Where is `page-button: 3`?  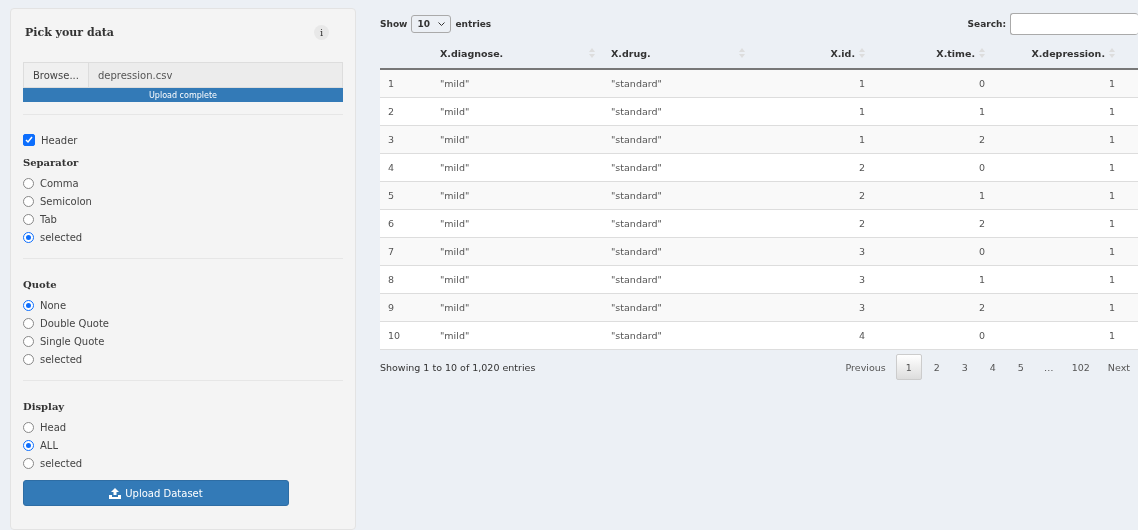
page-button: 3 is located at coordinates (964, 367).